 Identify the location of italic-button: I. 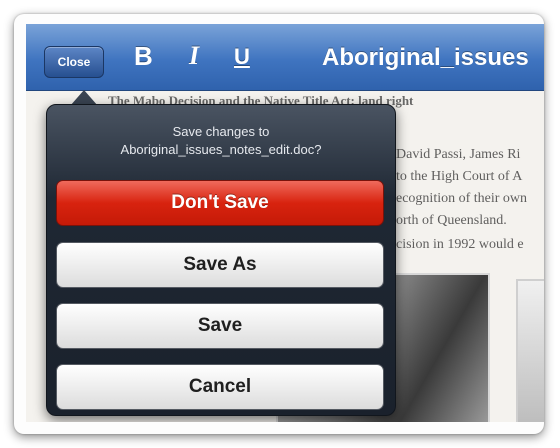
(194, 56).